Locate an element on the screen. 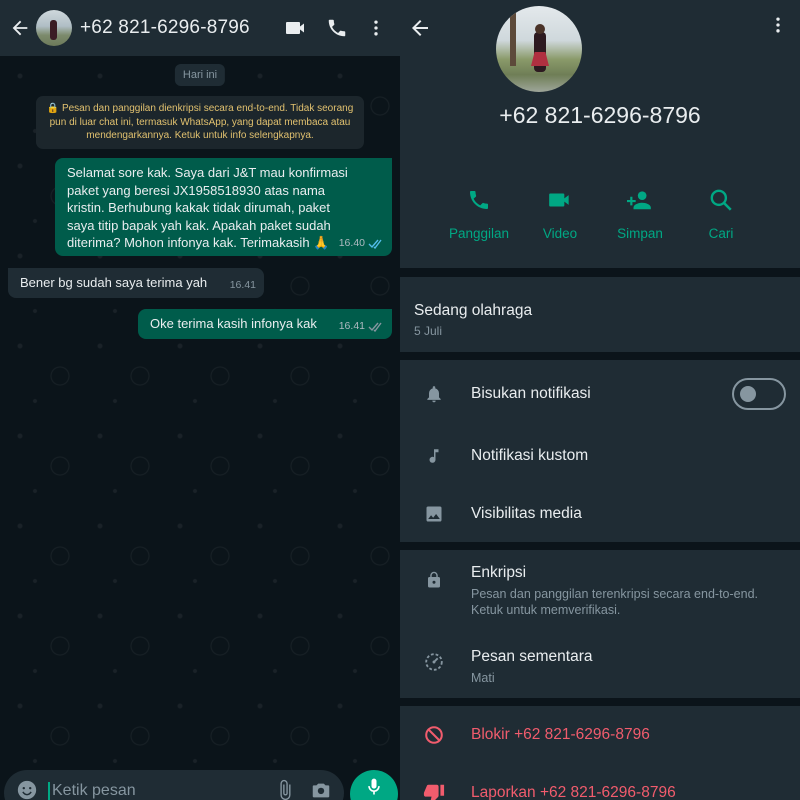  video-call-icon is located at coordinates (296, 28).